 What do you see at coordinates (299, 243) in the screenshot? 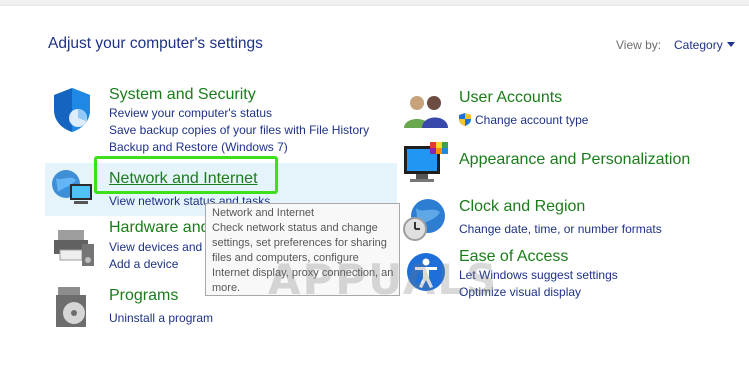
I see `tooltip-line: settings, set preferences for sharing` at bounding box center [299, 243].